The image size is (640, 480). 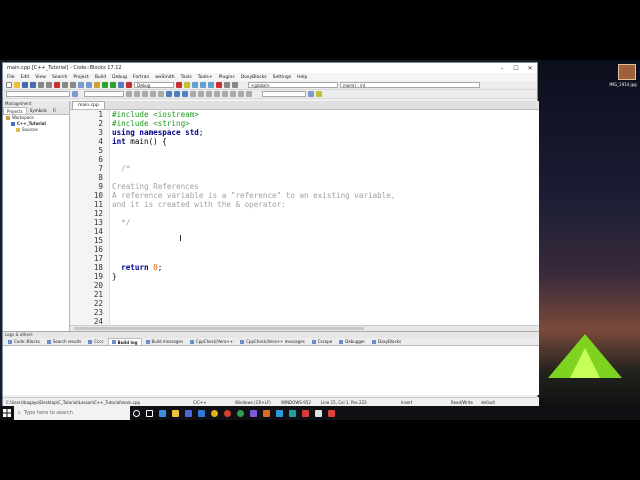 I want to click on uncomment-icon, so click(x=137, y=94).